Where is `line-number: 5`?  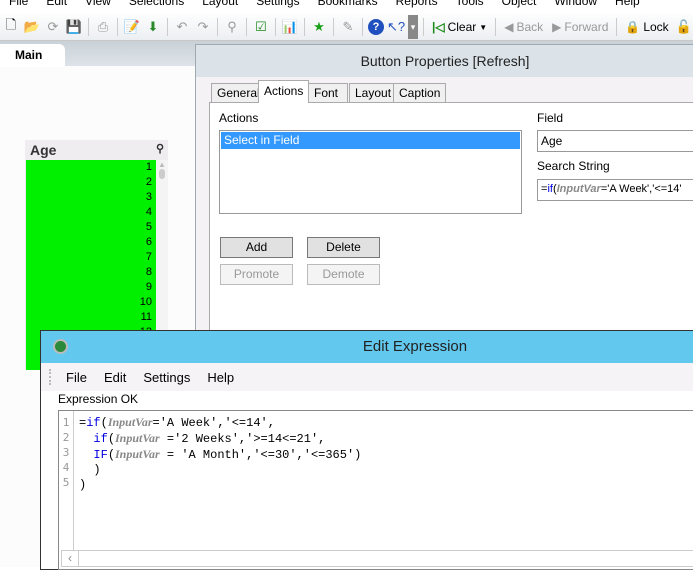 line-number: 5 is located at coordinates (66, 482).